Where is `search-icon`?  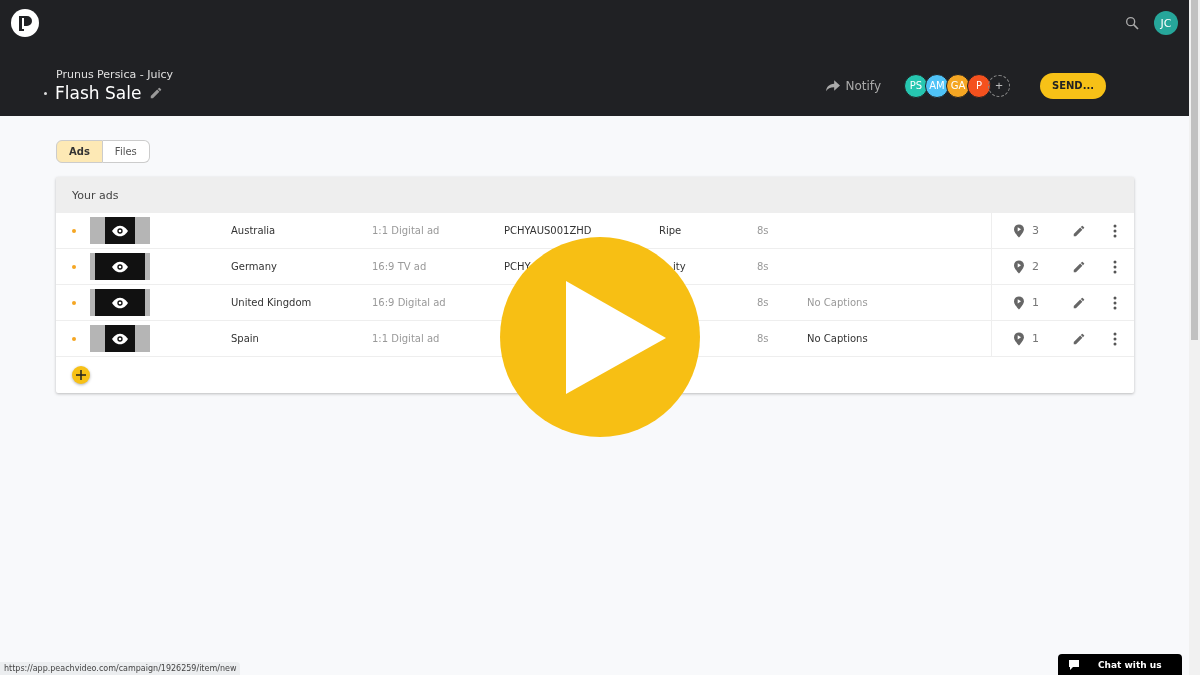
search-icon is located at coordinates (1132, 23).